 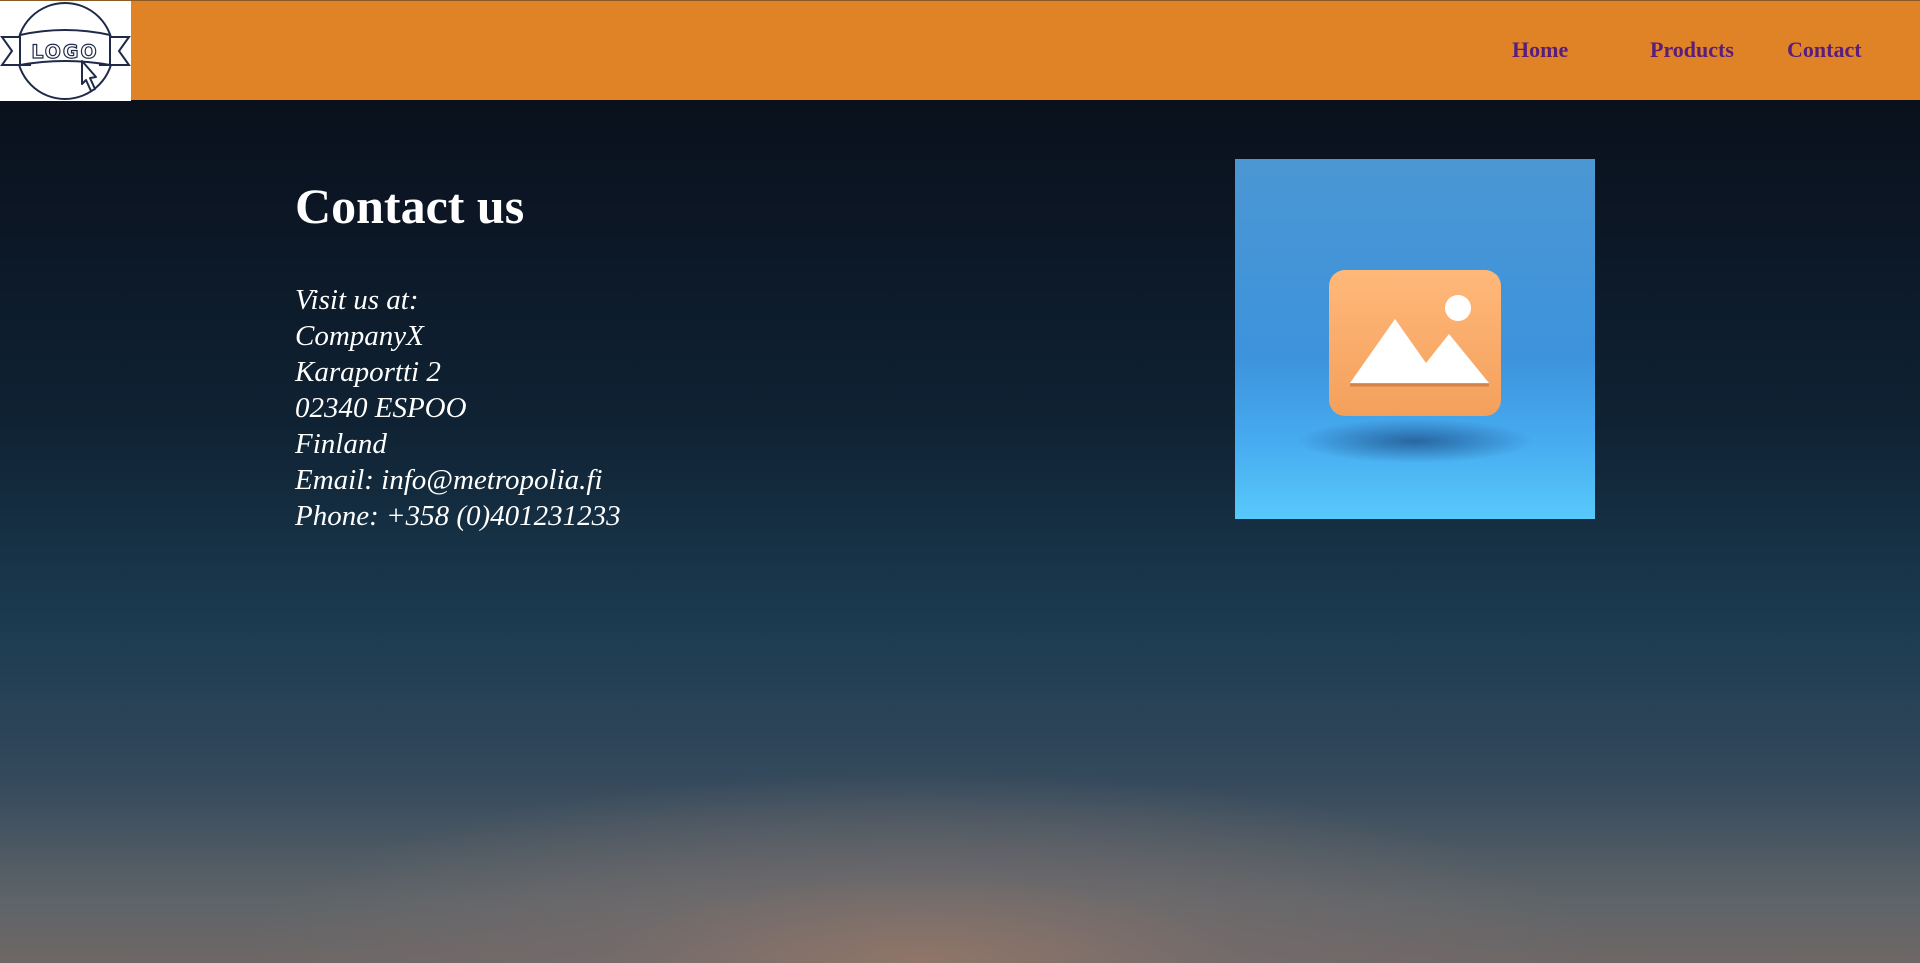 I want to click on image-placeholder-icon, so click(x=1415, y=339).